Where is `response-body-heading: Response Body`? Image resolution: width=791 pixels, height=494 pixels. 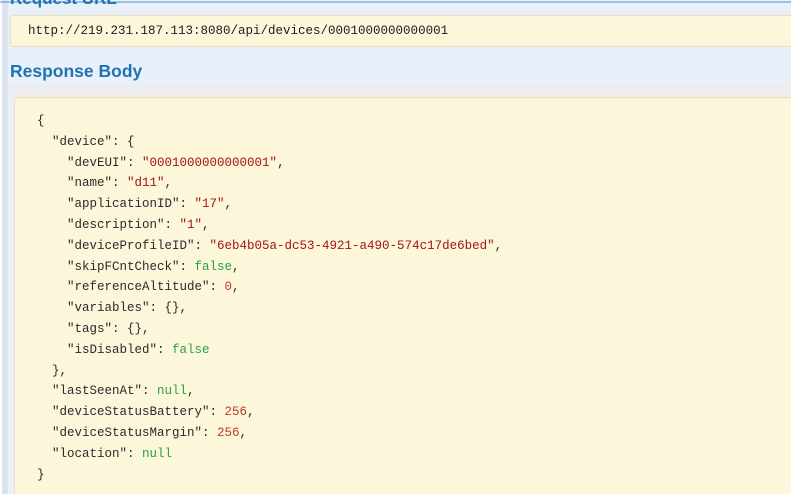
response-body-heading: Response Body is located at coordinates (76, 71).